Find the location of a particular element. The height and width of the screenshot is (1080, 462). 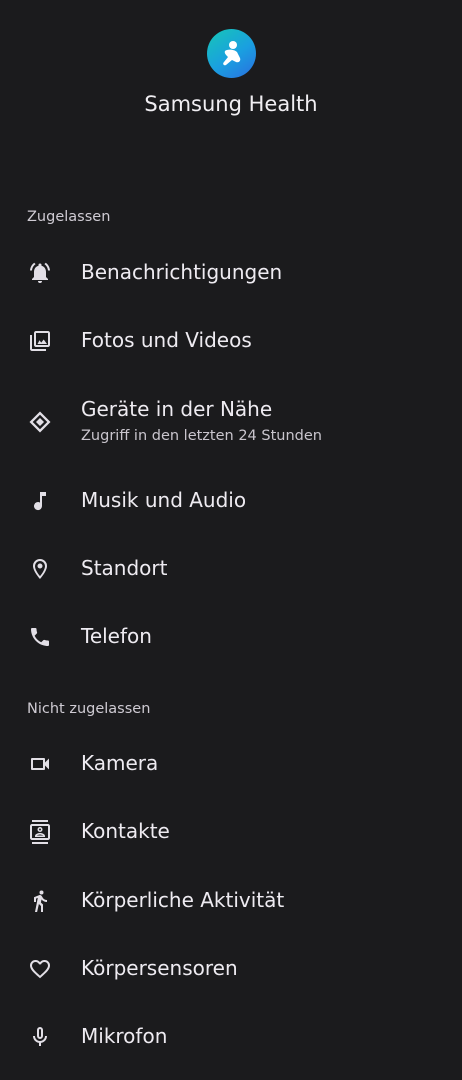

permission-title: Körpersensoren is located at coordinates (159, 968).